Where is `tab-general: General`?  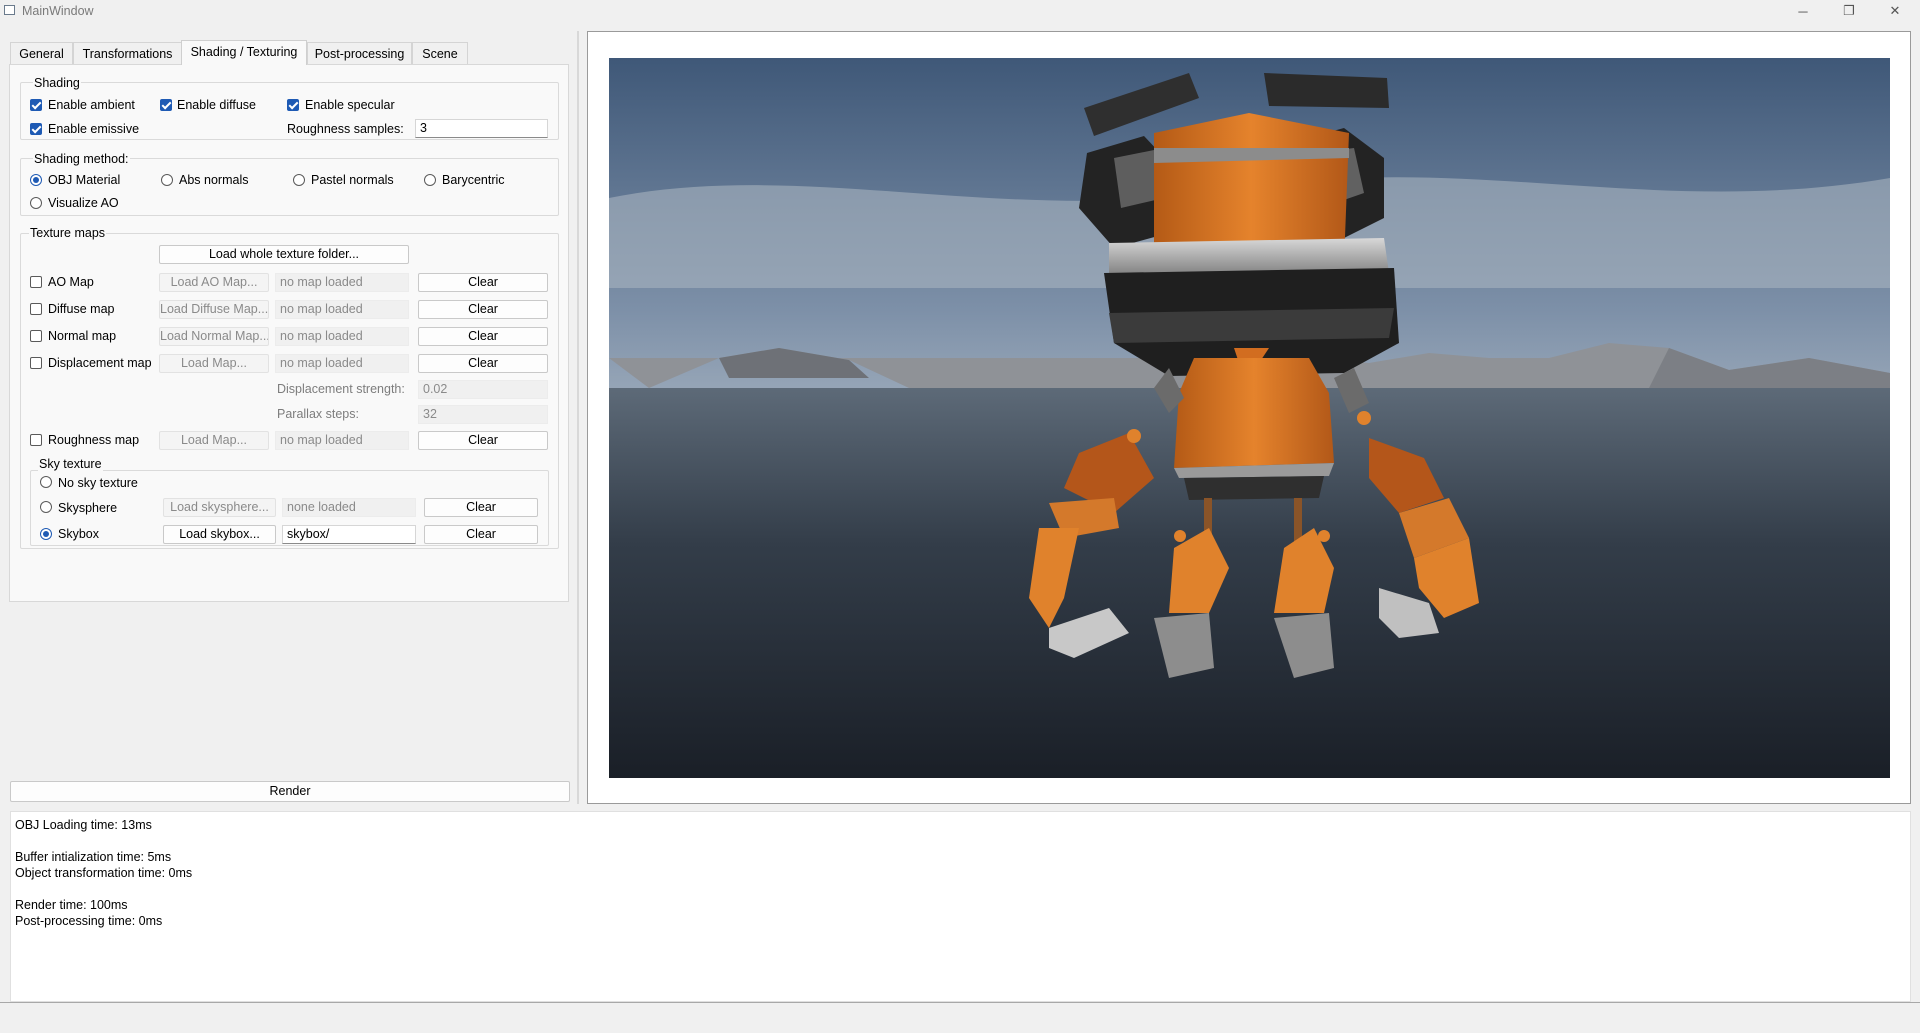 tab-general: General is located at coordinates (41, 53).